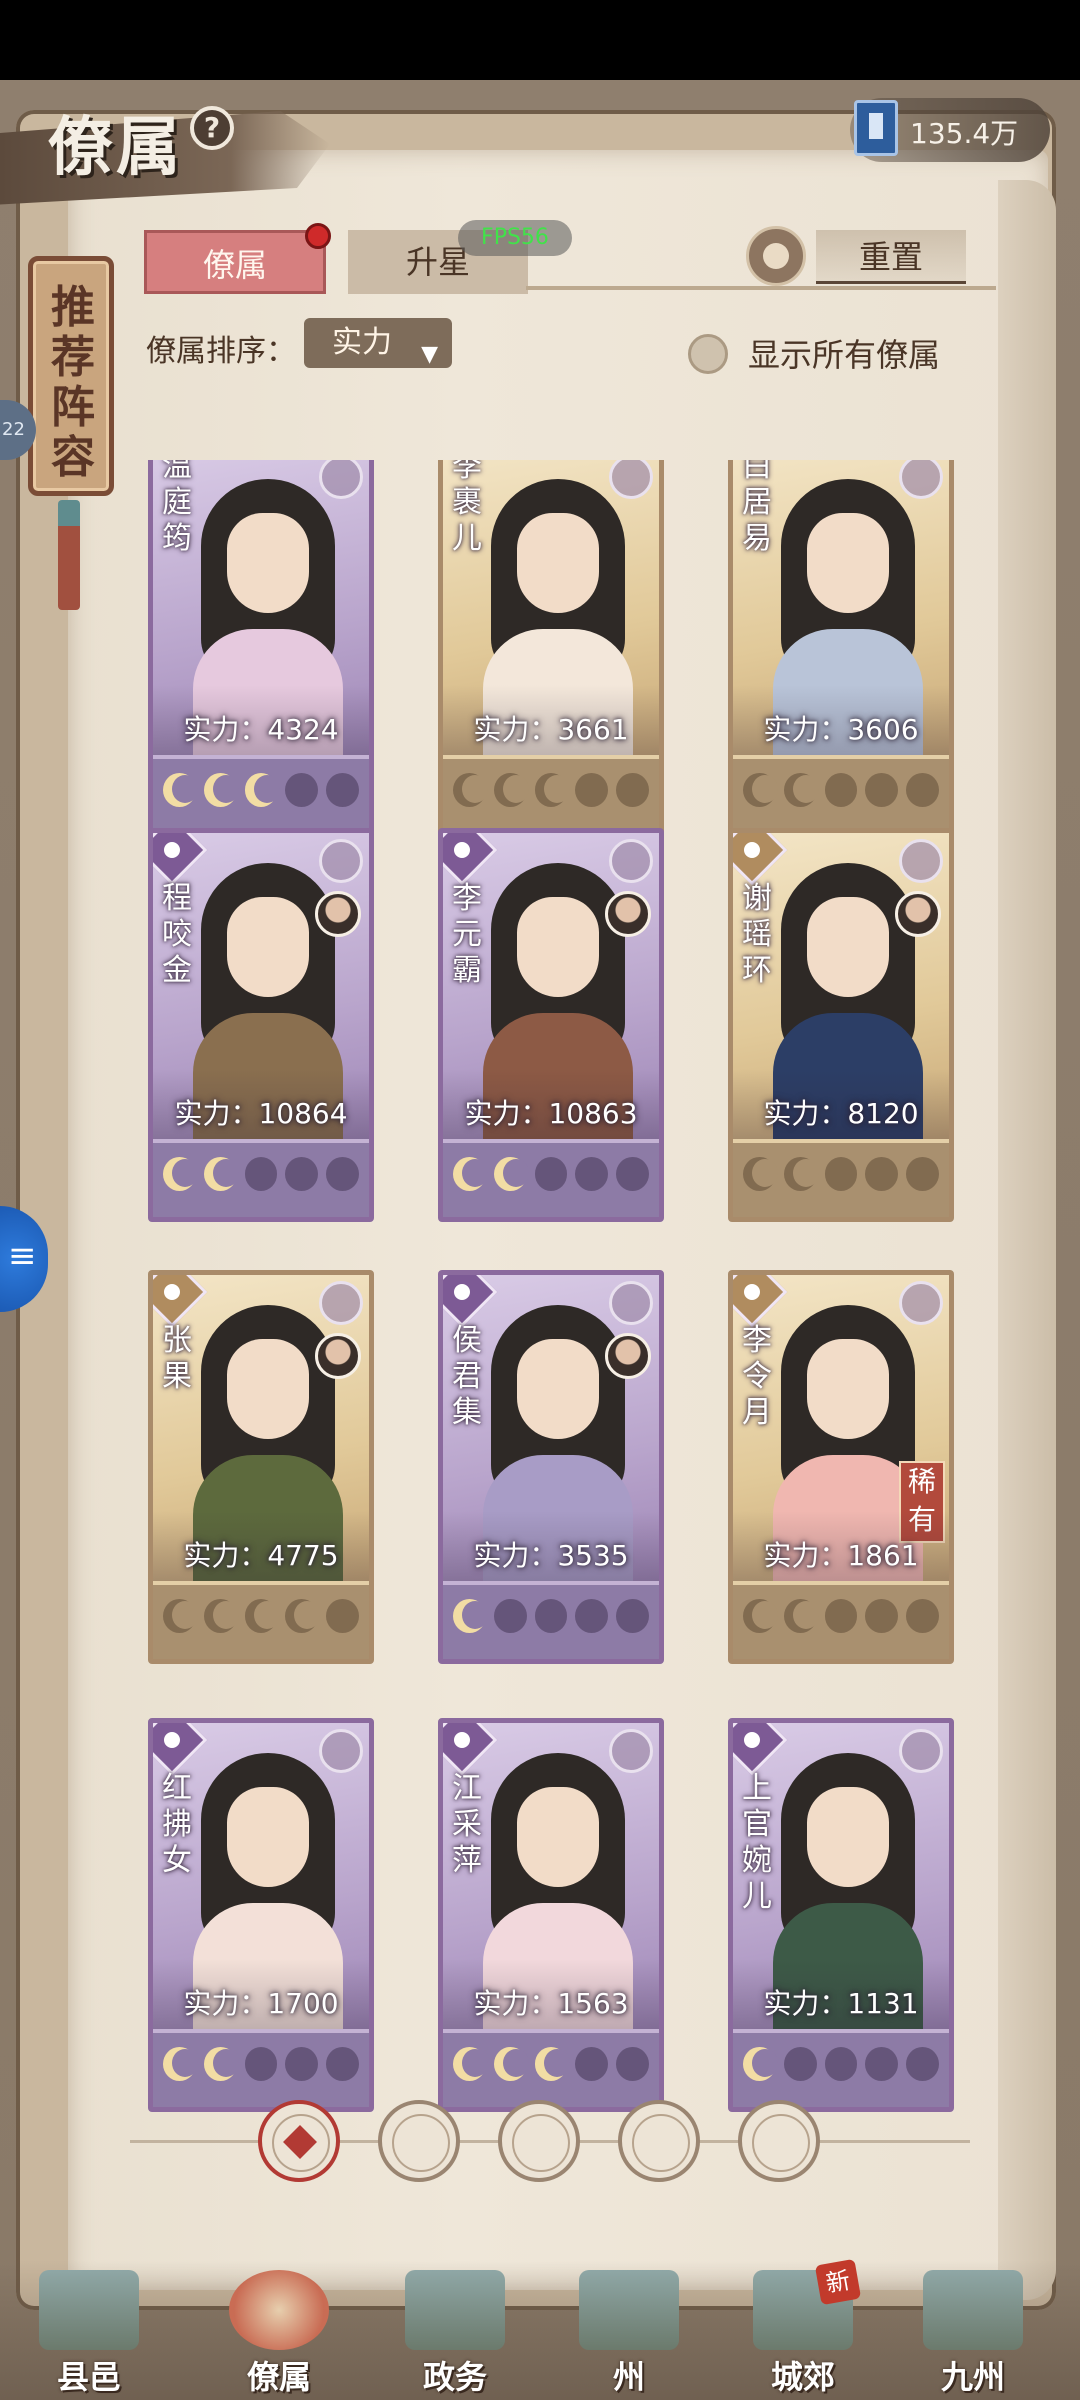 This screenshot has width=1080, height=2400. I want to click on card-power: 实力：3606, so click(841, 720).